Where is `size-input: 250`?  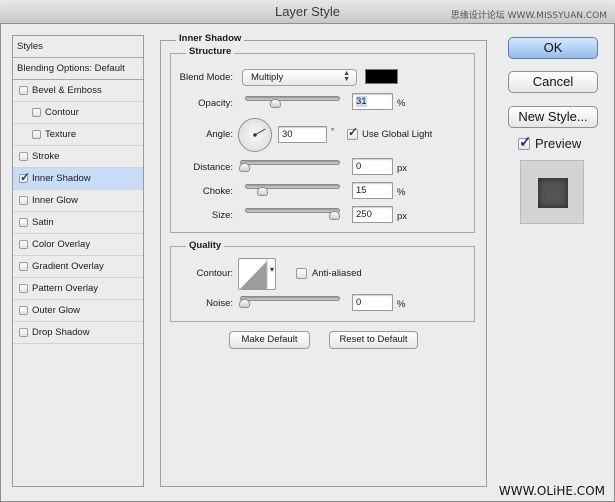 size-input: 250 is located at coordinates (372, 214).